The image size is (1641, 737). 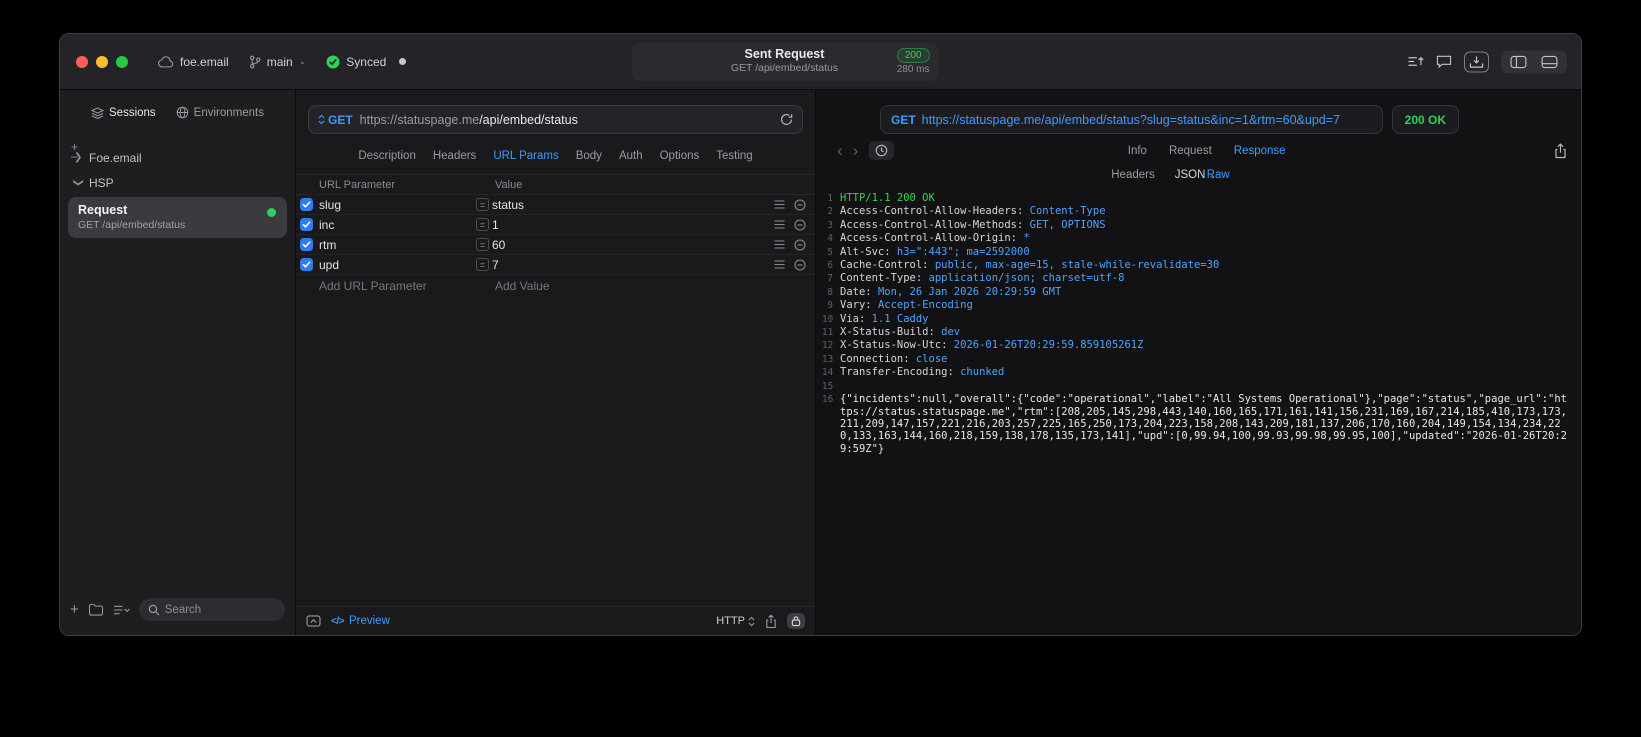 What do you see at coordinates (1260, 151) in the screenshot?
I see `response-tab-response: Response` at bounding box center [1260, 151].